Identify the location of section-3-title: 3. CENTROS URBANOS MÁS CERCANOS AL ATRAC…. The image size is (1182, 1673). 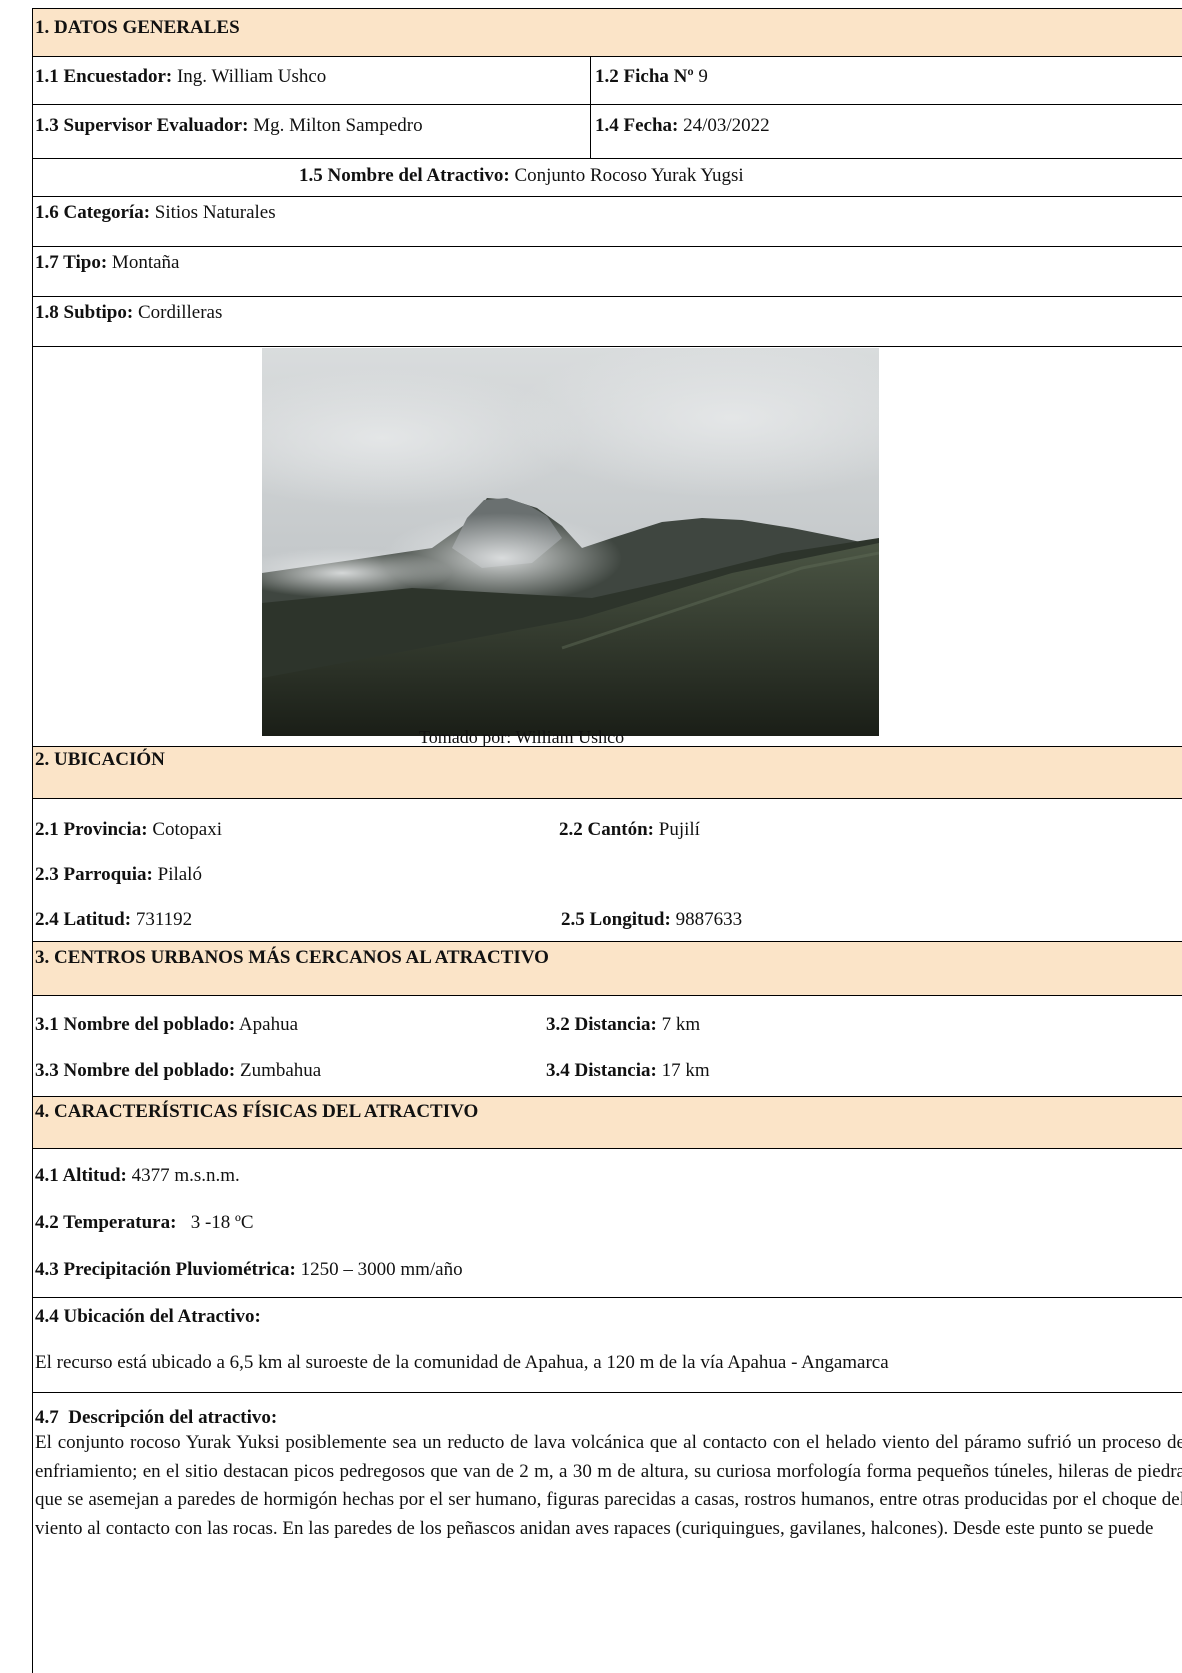
(292, 957).